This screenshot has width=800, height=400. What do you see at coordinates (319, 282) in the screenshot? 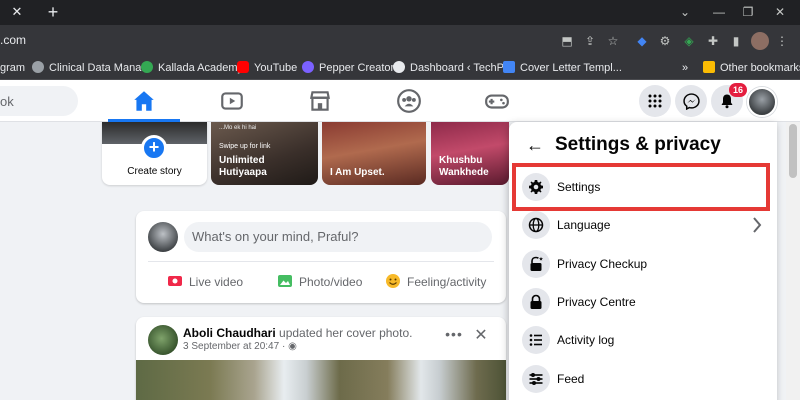
I see `photo-video-button: Photo/video` at bounding box center [319, 282].